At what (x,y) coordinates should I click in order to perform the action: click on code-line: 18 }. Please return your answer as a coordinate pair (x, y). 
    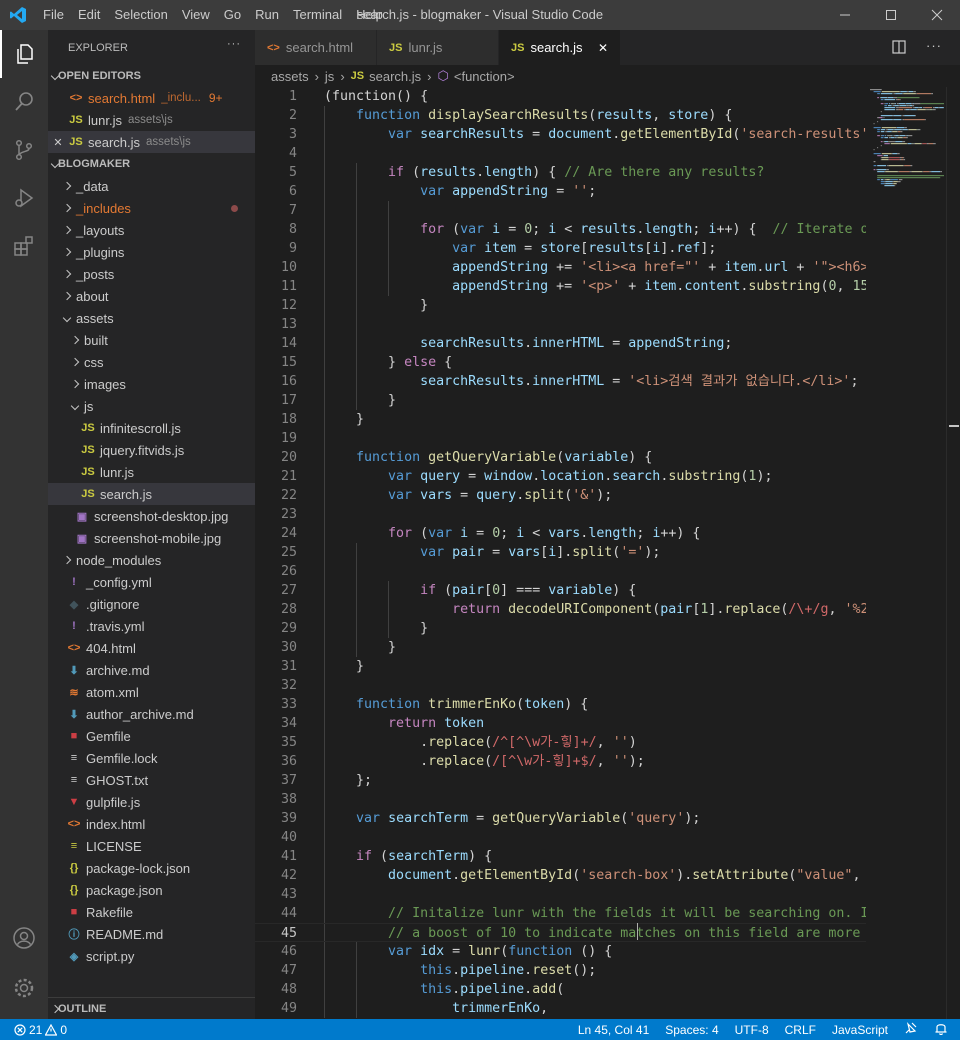
    Looking at the image, I should click on (560, 419).